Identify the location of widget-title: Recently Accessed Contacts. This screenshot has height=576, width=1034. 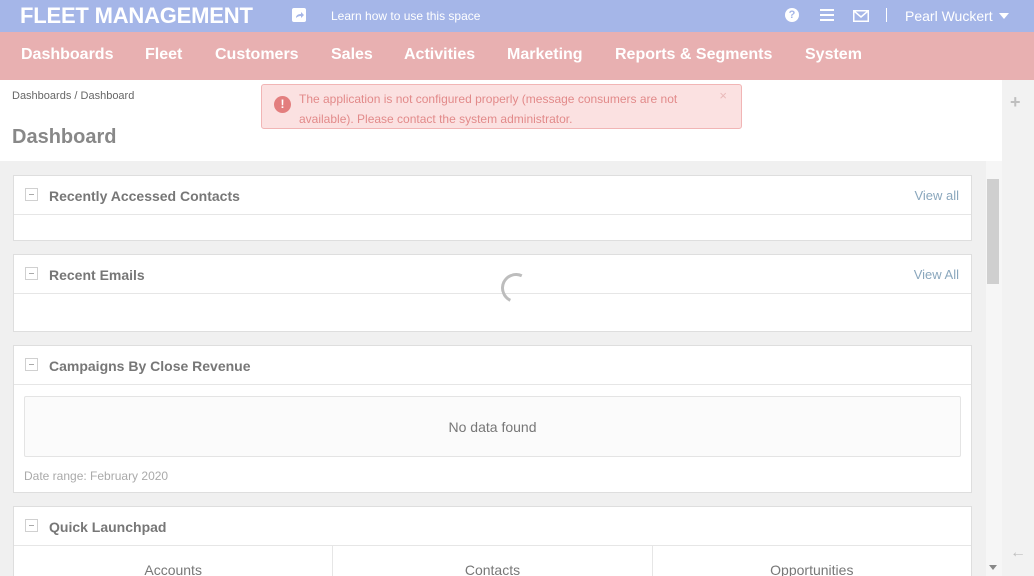
(144, 196).